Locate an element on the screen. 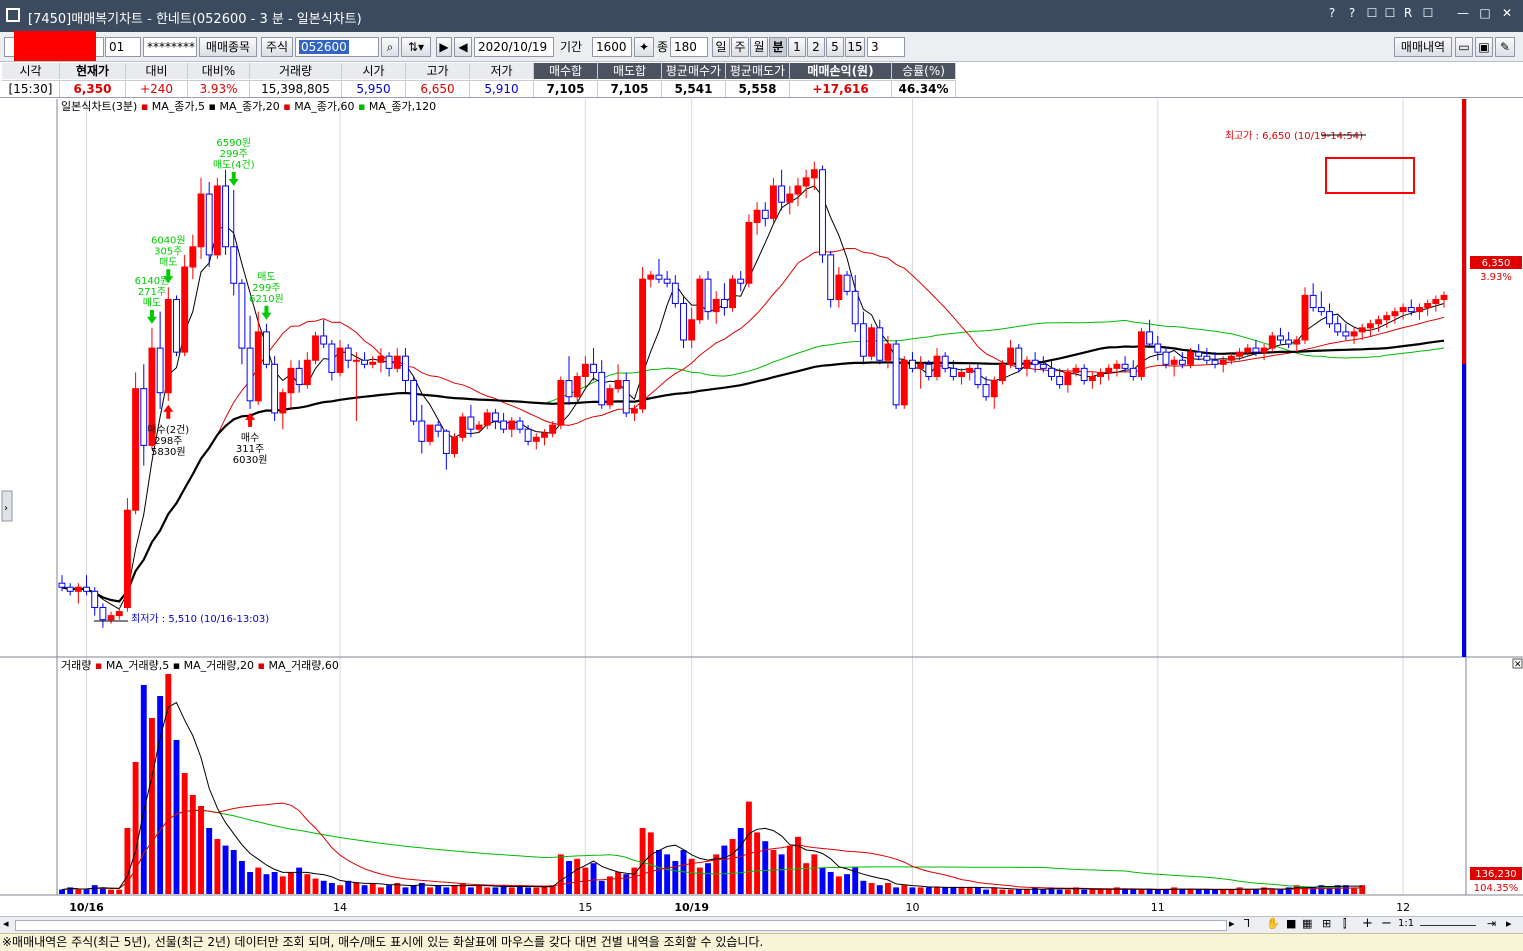 This screenshot has height=951, width=1523. password-field: ******** is located at coordinates (170, 47).